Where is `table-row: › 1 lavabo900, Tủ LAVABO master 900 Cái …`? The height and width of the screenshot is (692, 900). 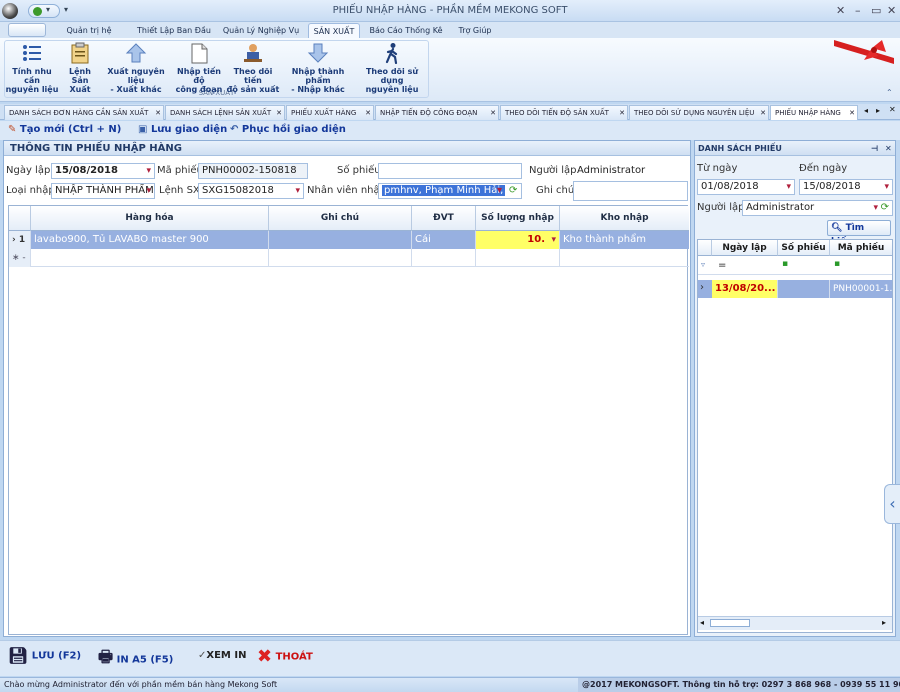
table-row: › 1 lavabo900, Tủ LAVABO master 900 Cái … is located at coordinates (349, 240).